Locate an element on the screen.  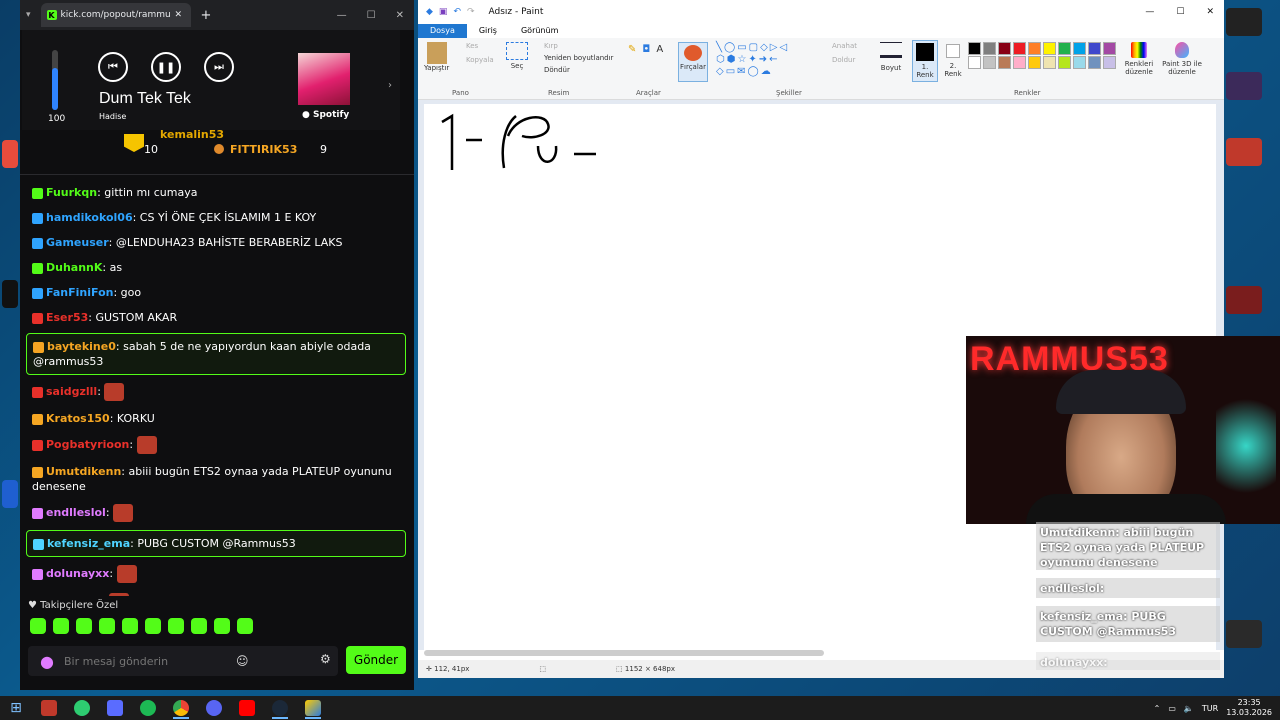
copy-button: Kopyala is located at coordinates (480, 60).